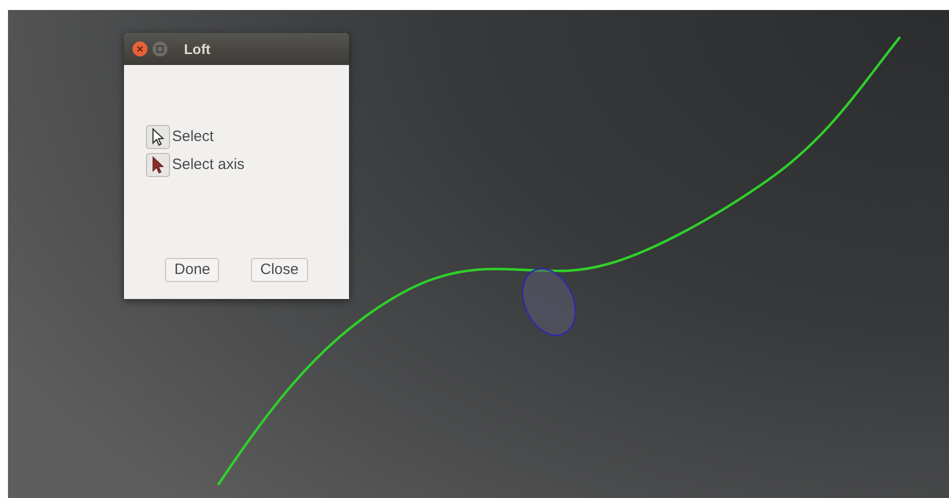 The width and height of the screenshot is (949, 498). Describe the element at coordinates (549, 302) in the screenshot. I see `ellipse-drawing` at that location.